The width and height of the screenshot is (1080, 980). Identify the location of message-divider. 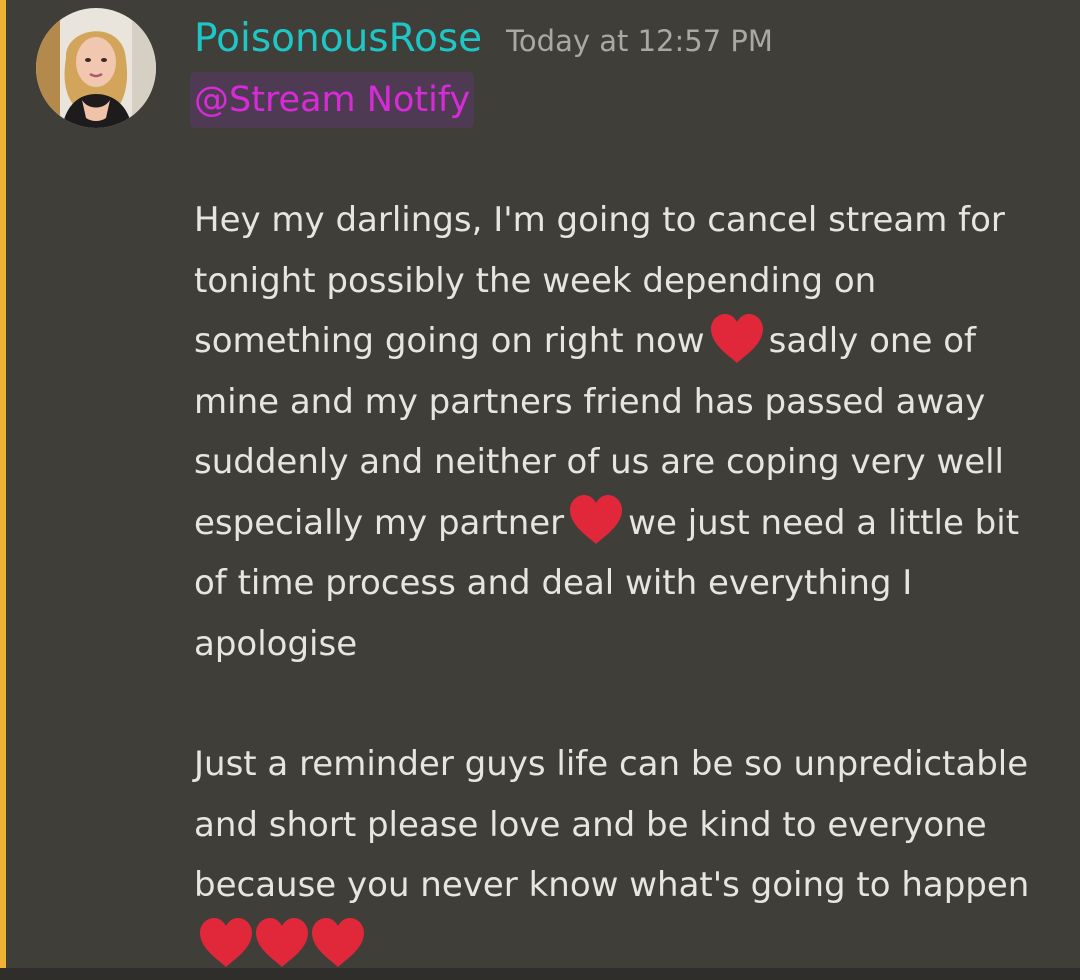
(540, 974).